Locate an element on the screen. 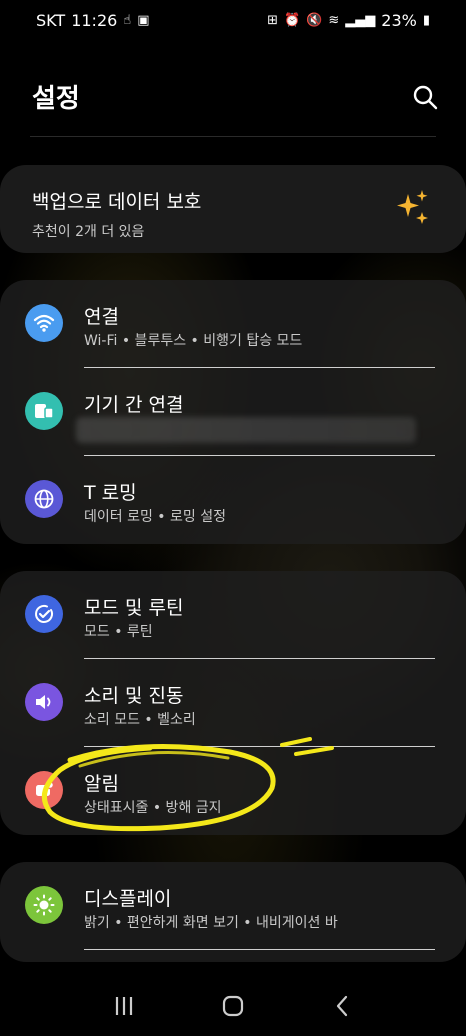 This screenshot has height=1036, width=466. settings-item-title: 알림 is located at coordinates (101, 784).